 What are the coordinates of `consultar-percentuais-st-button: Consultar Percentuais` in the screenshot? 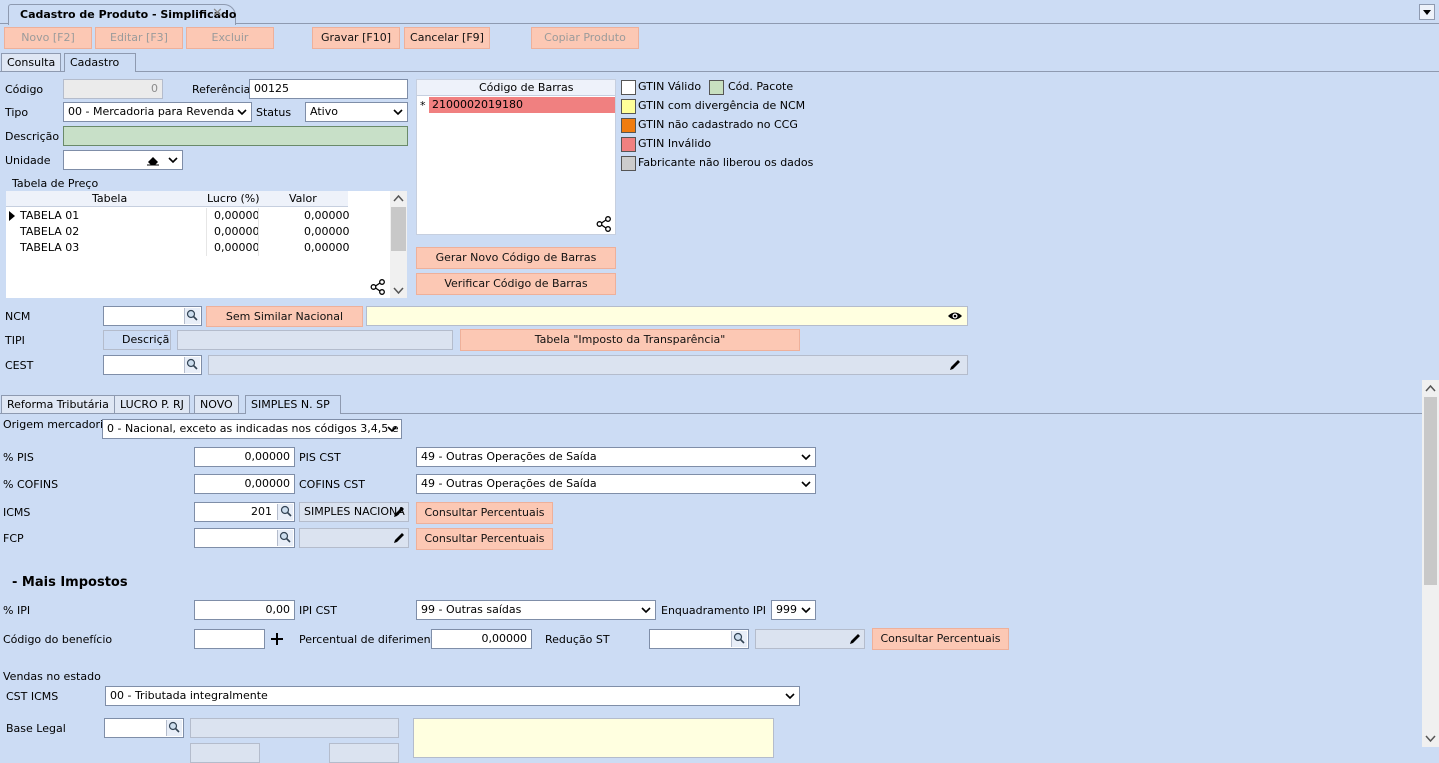 It's located at (940, 639).